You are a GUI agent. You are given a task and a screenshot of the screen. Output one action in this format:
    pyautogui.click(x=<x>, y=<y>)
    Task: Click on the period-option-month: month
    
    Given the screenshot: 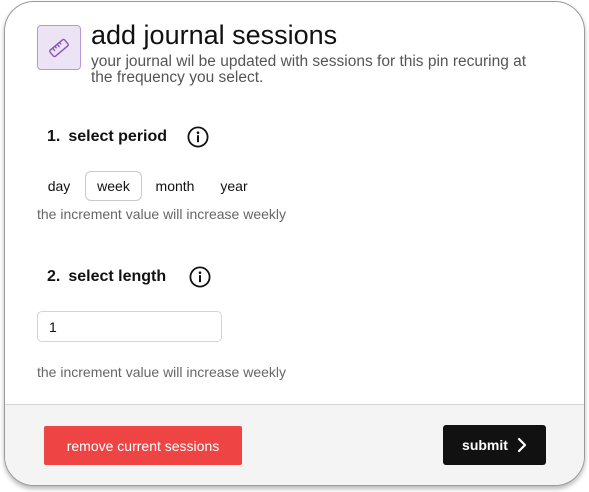 What is the action you would take?
    pyautogui.click(x=175, y=186)
    